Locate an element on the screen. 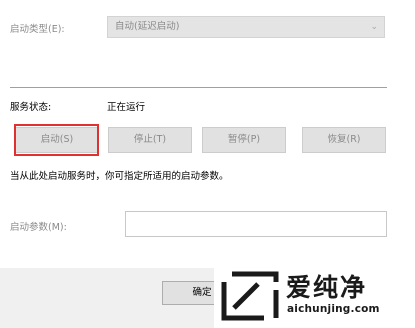  watermark-title: 爱纯净 is located at coordinates (327, 287).